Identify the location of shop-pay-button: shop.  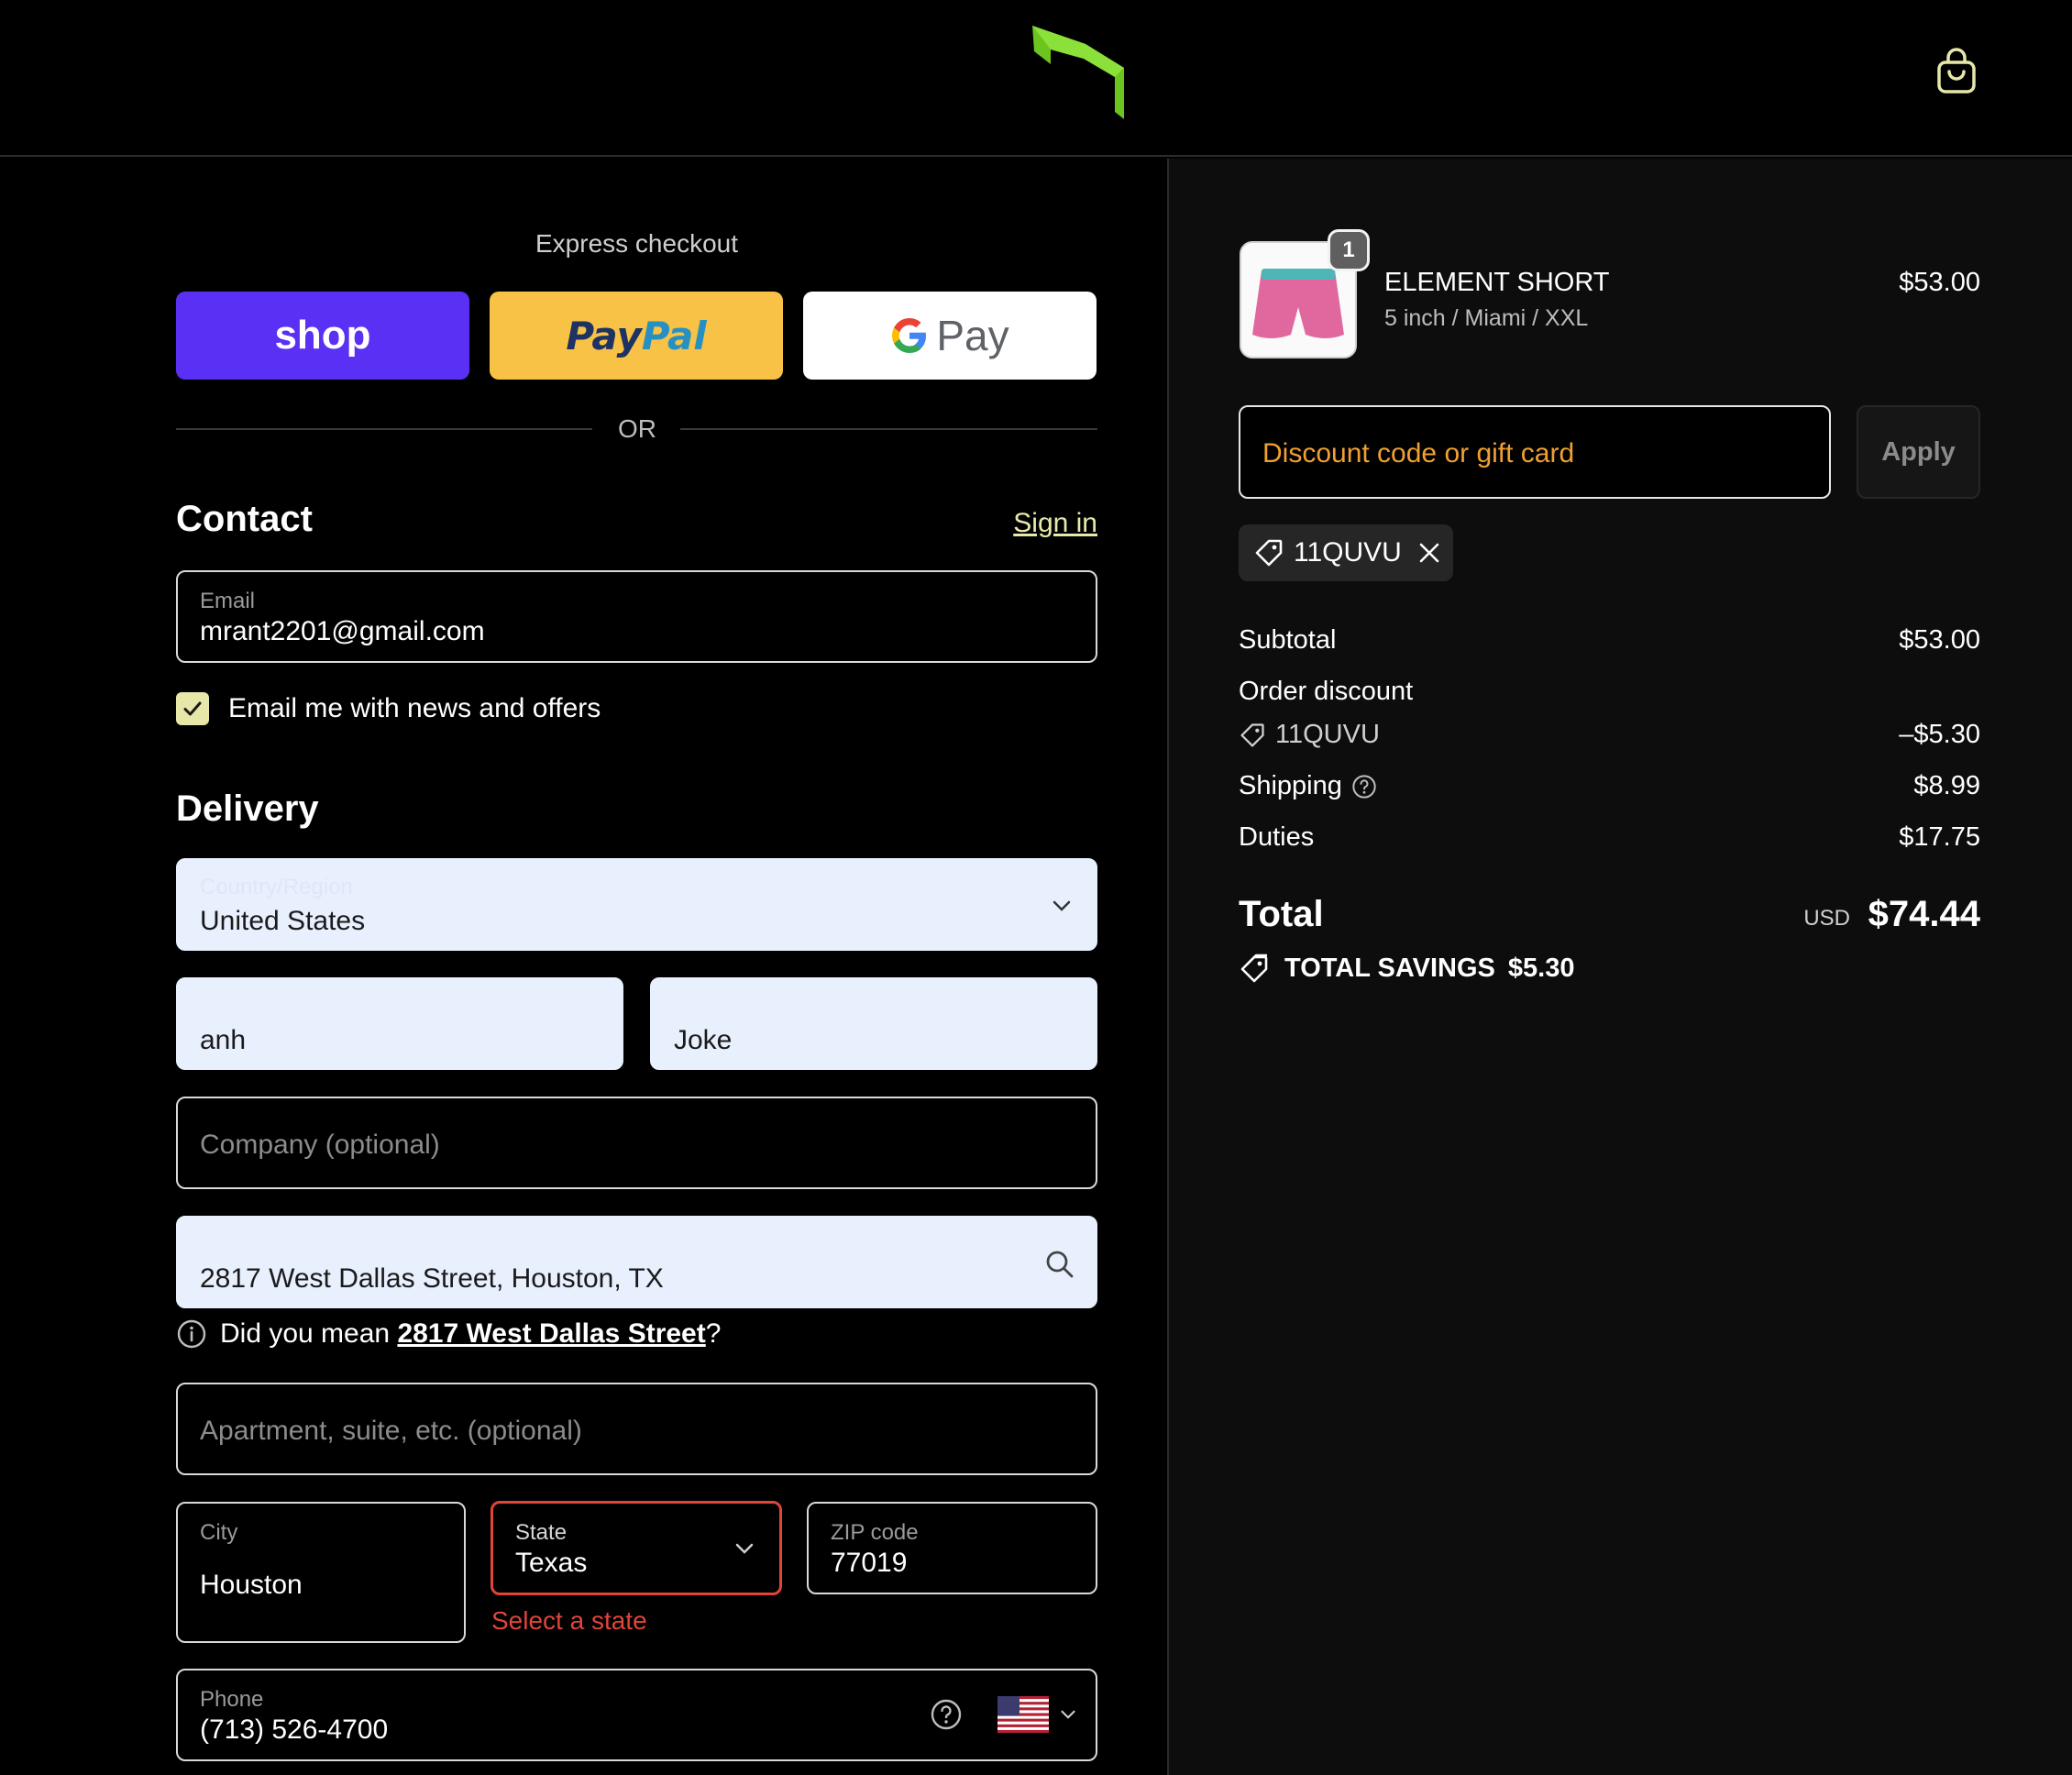
(322, 336).